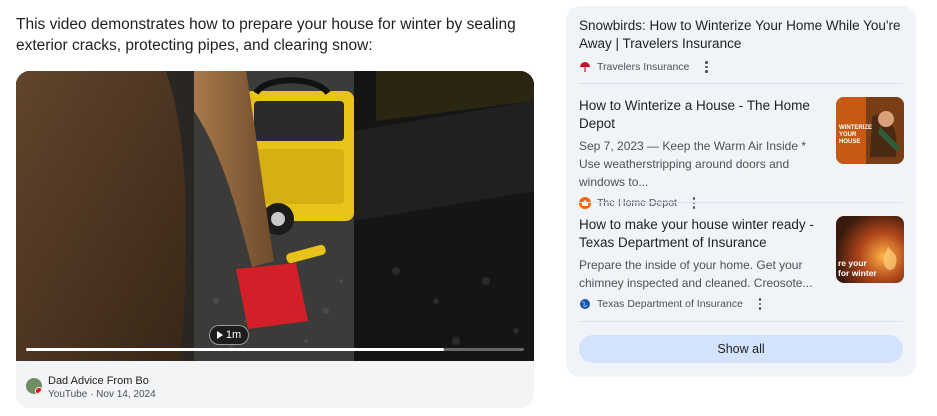  Describe the element at coordinates (742, 67) in the screenshot. I see `result-source: Travelers Insurance` at that location.